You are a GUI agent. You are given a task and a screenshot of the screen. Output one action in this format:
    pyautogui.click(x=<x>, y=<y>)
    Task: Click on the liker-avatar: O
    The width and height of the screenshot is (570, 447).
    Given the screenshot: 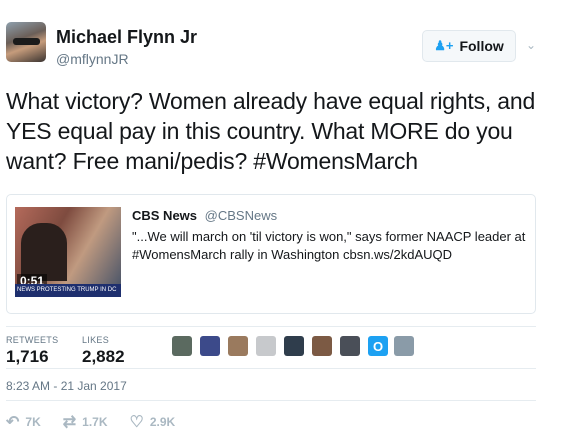 What is the action you would take?
    pyautogui.click(x=378, y=346)
    